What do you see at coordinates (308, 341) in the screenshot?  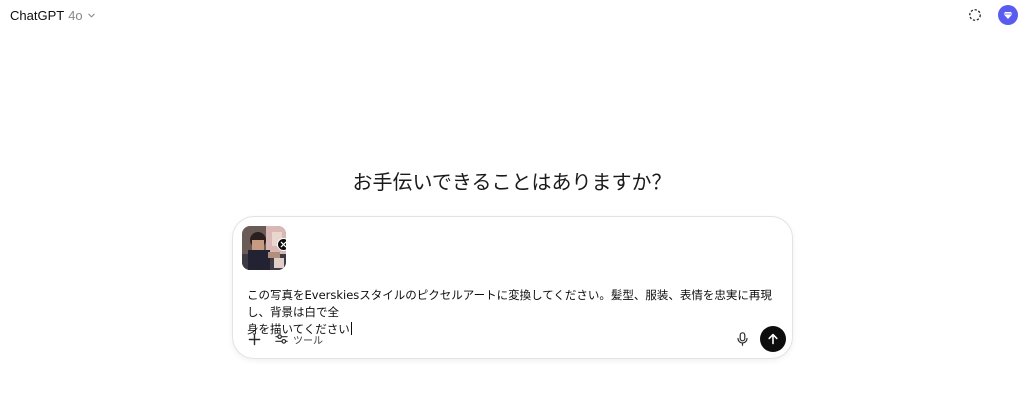 I see `tools-label: ツール` at bounding box center [308, 341].